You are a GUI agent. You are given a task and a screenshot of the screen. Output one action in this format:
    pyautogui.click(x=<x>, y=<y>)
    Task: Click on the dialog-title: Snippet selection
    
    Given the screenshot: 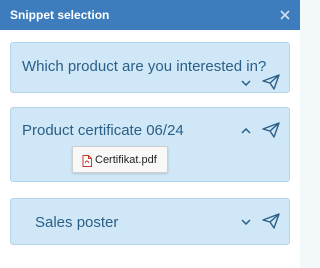 What is the action you would take?
    pyautogui.click(x=60, y=15)
    